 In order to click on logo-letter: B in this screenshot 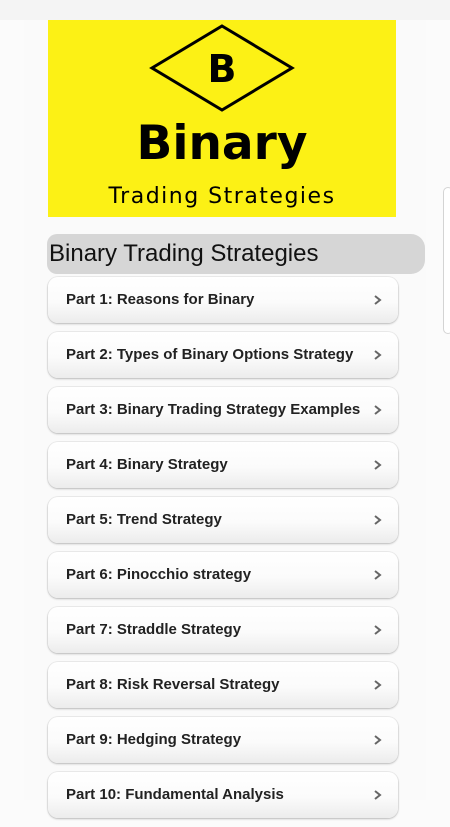, I will do `click(222, 69)`.